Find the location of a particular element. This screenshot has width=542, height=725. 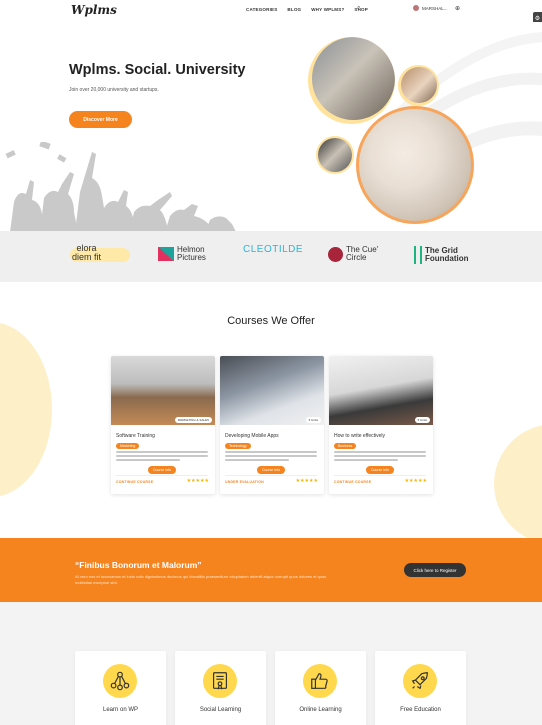

course-title: Software Training is located at coordinates (135, 436).